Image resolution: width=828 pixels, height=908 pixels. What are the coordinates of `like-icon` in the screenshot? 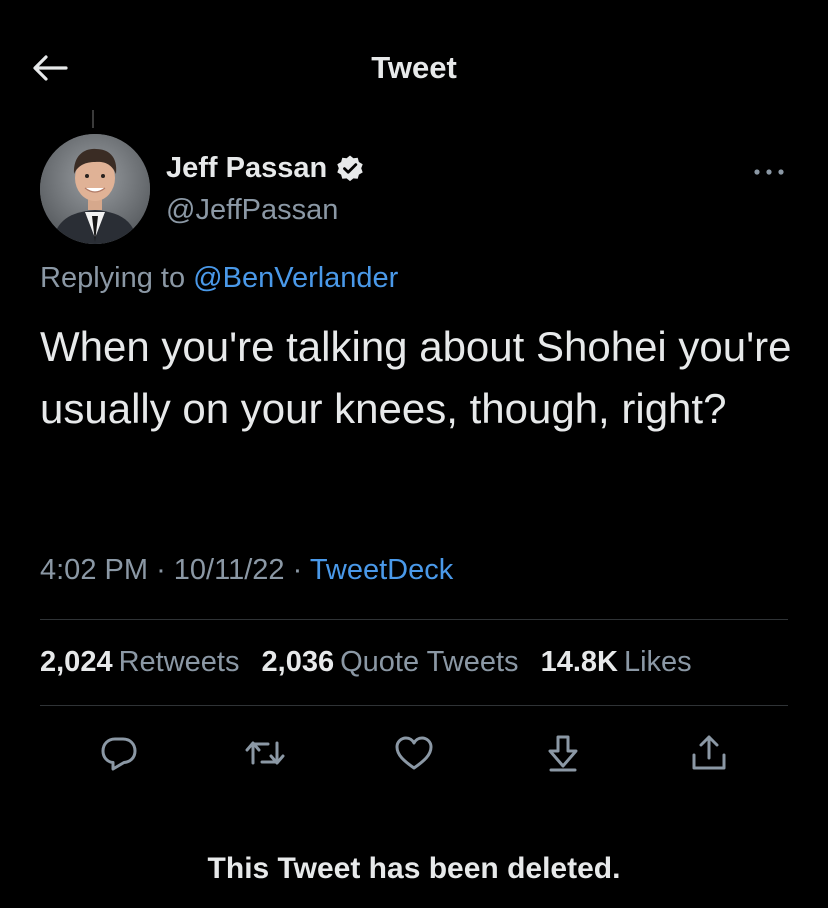 It's located at (414, 753).